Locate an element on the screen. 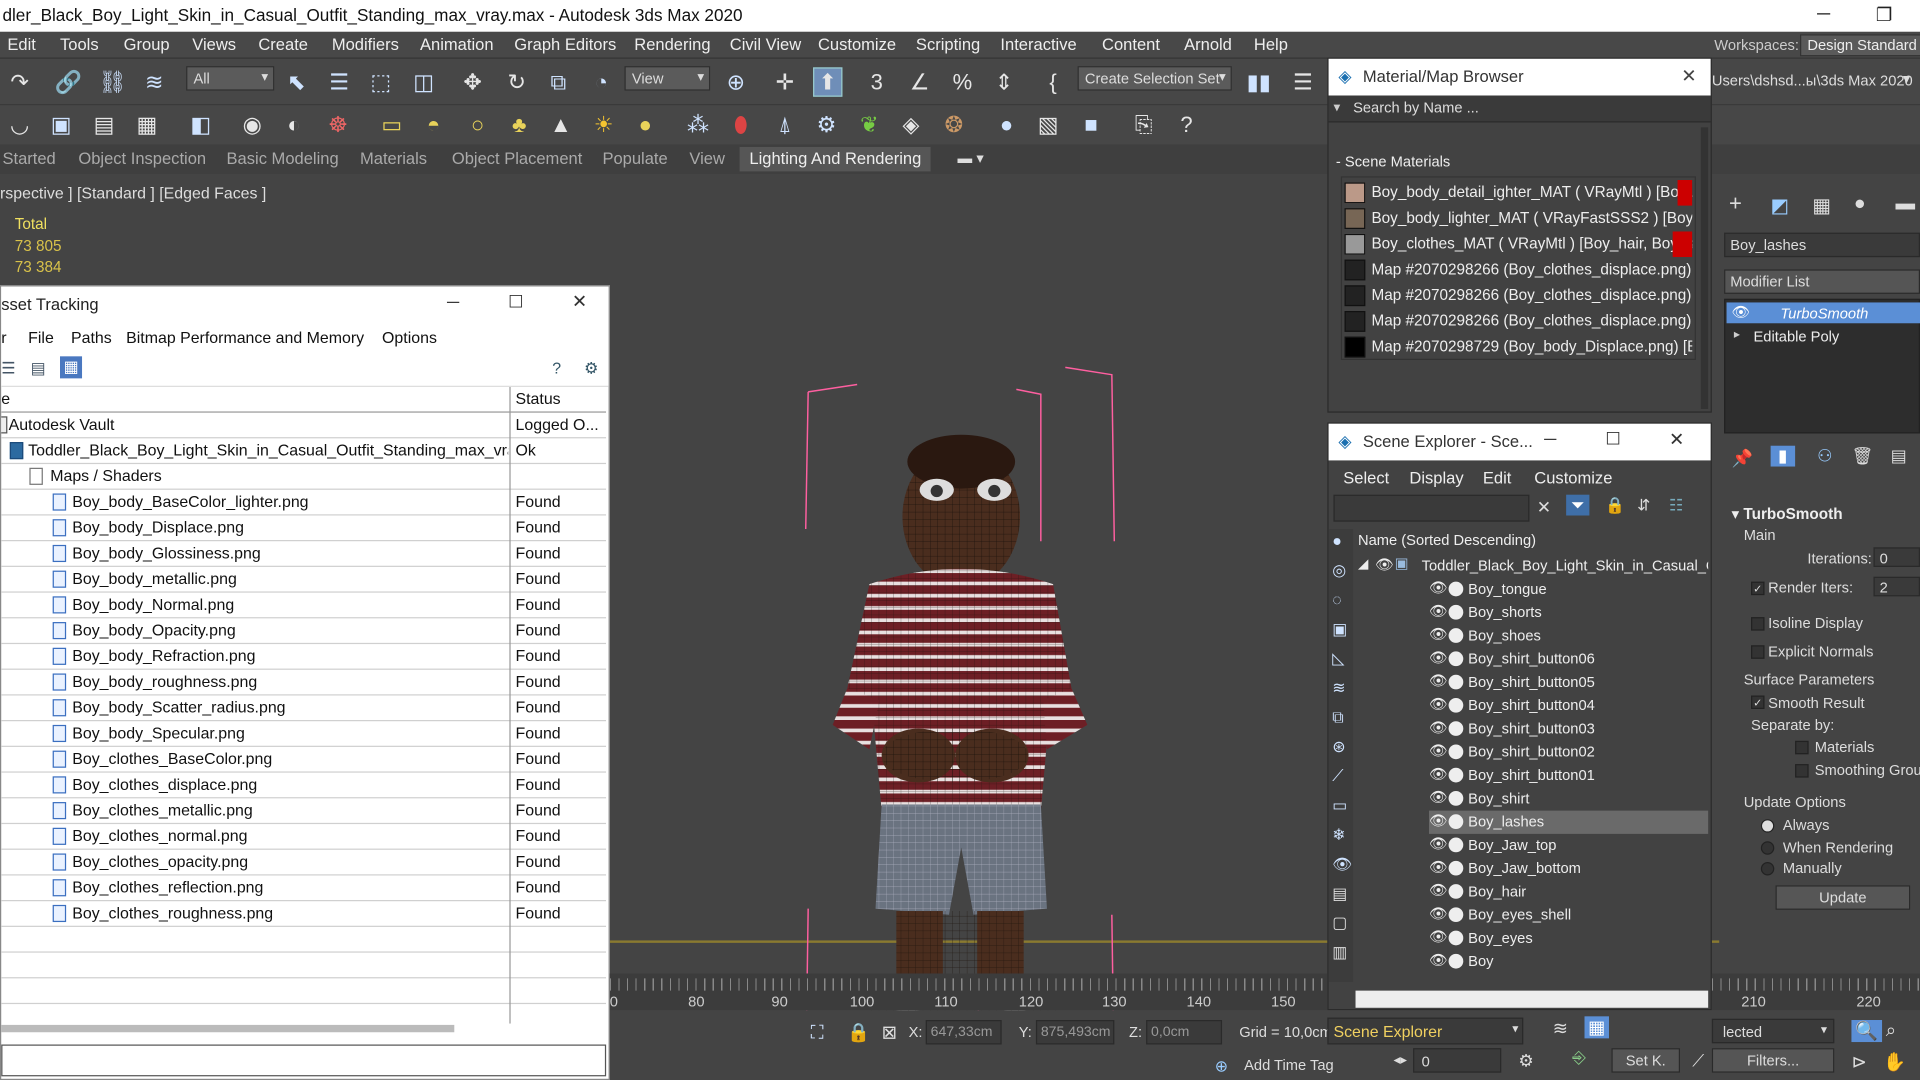 The height and width of the screenshot is (1080, 1920). menu-interactive: Interactive is located at coordinates (1038, 45).